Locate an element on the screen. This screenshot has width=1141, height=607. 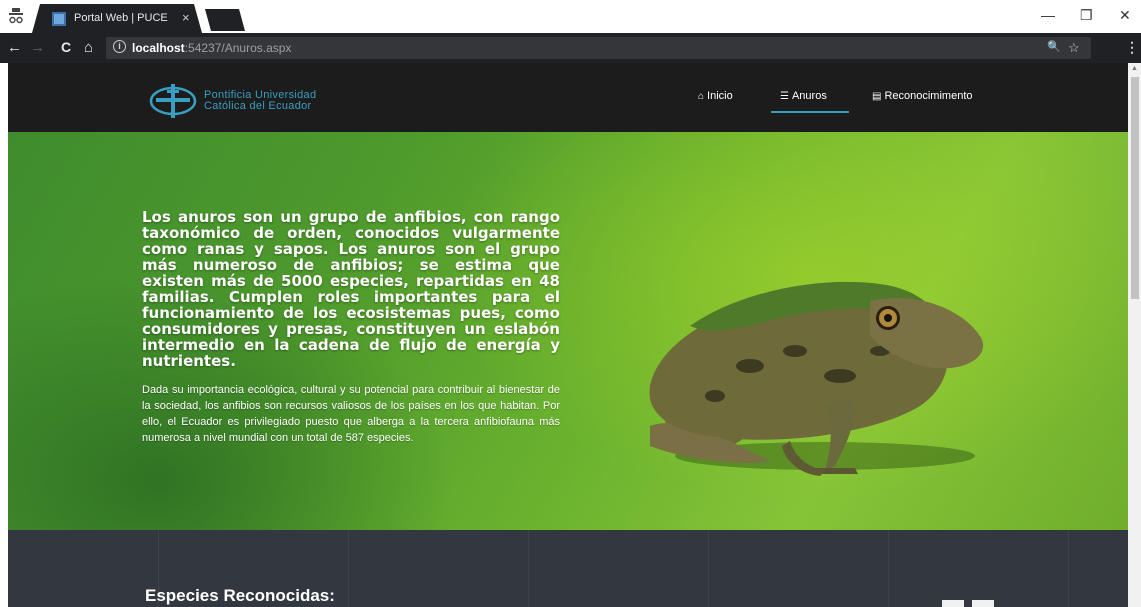
zoom-icon: 🔍 is located at coordinates (1054, 46).